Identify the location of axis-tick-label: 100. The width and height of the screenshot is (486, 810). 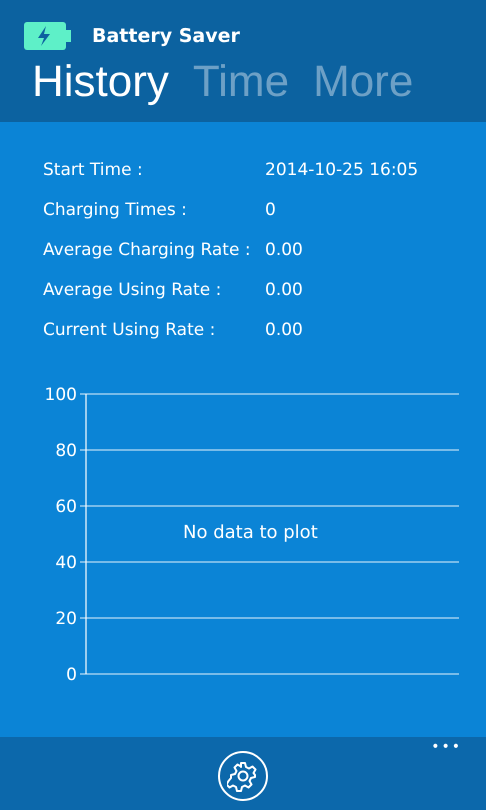
(60, 395).